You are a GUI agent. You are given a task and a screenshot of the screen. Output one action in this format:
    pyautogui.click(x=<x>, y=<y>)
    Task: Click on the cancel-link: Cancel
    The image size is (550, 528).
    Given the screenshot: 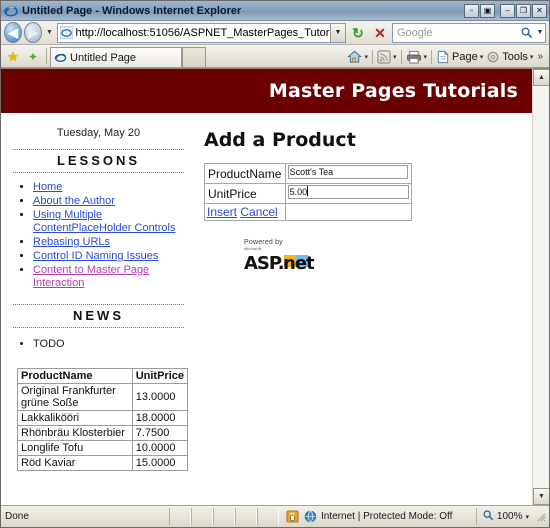 What is the action you would take?
    pyautogui.click(x=258, y=212)
    